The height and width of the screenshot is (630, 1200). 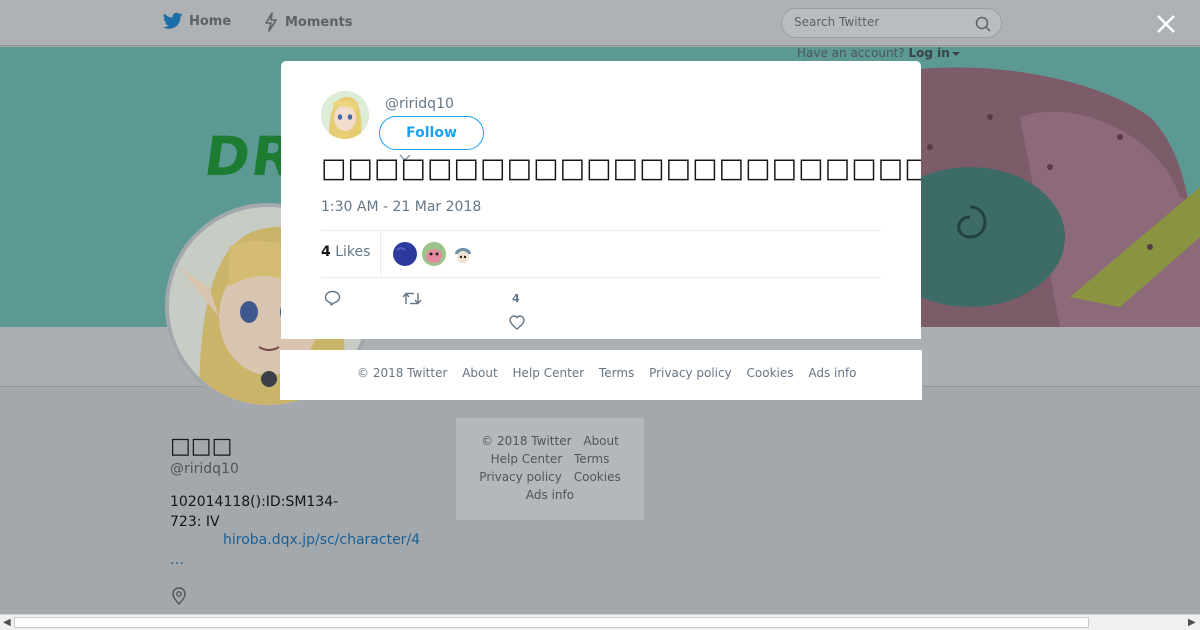 What do you see at coordinates (770, 373) in the screenshot?
I see `modal-footer-cookies: Cookies` at bounding box center [770, 373].